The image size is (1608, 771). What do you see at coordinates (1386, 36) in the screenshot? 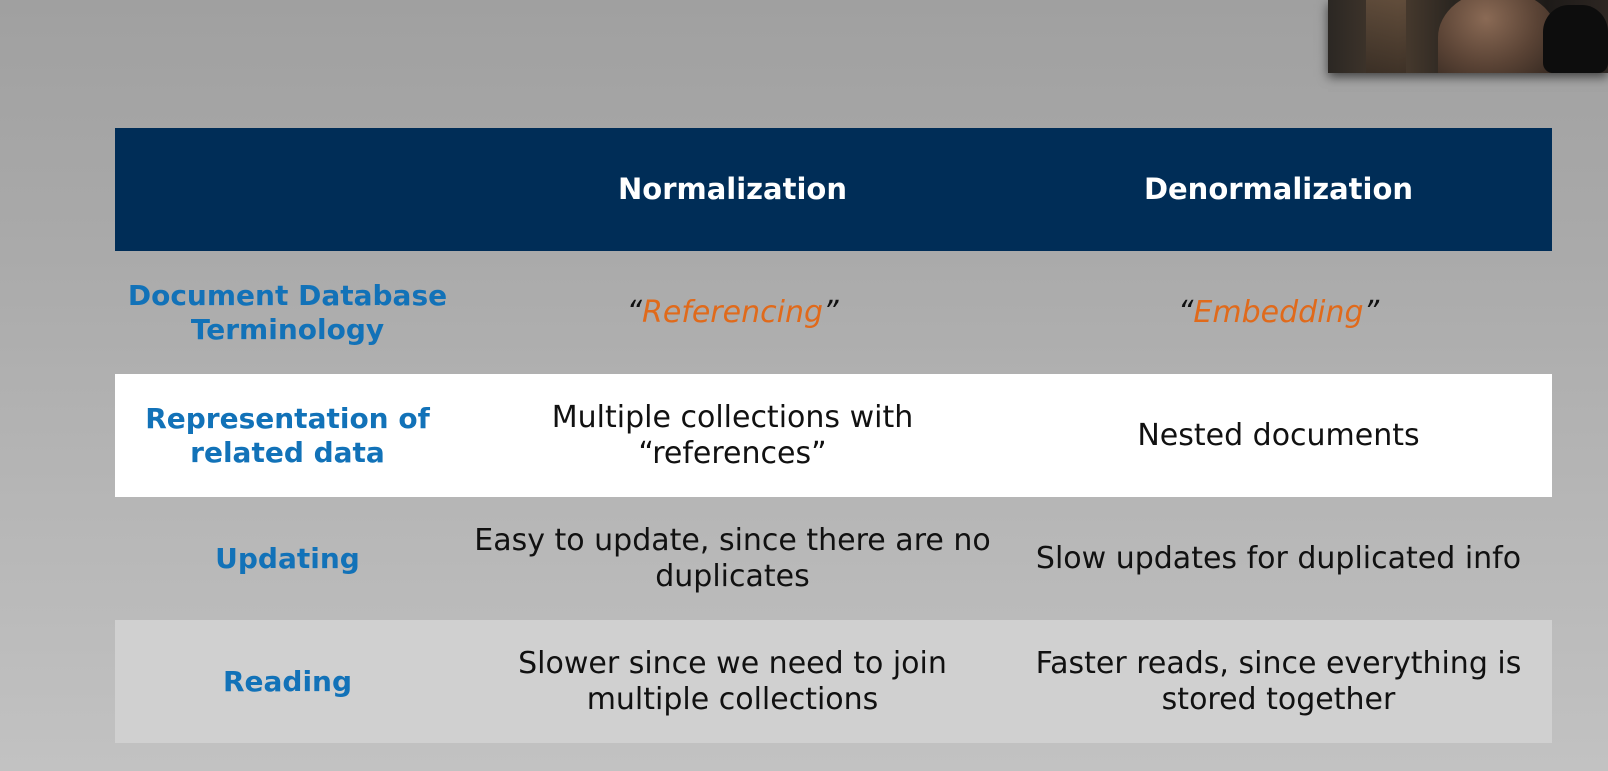
I see `webcam-background-shelf` at bounding box center [1386, 36].